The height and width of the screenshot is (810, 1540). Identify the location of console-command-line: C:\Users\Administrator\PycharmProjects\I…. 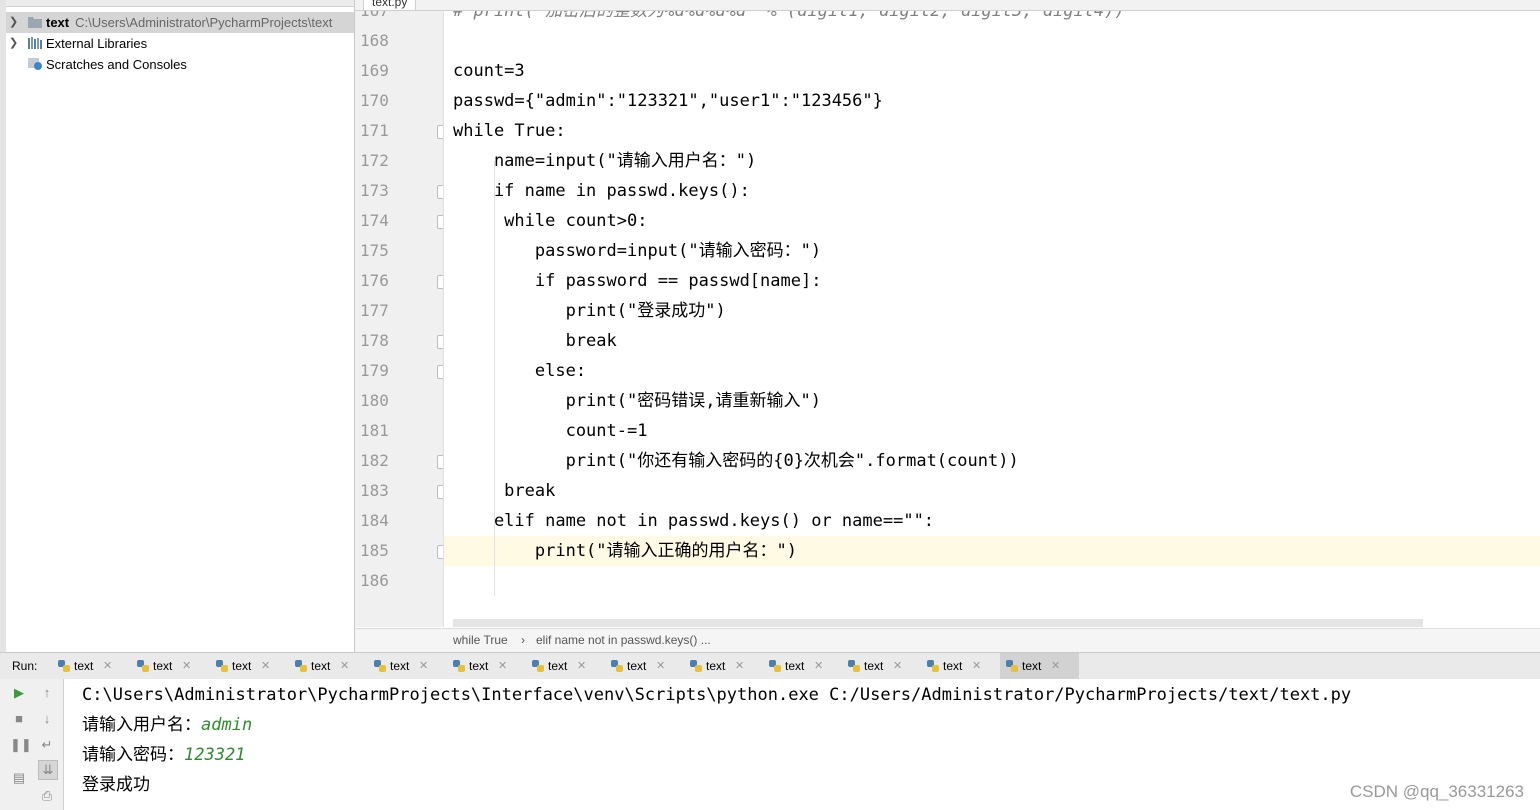
(717, 695).